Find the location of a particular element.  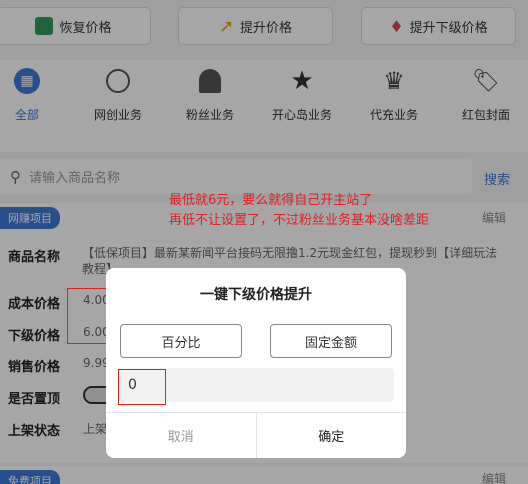

fixed-amount-button: 固定金额 is located at coordinates (331, 341).